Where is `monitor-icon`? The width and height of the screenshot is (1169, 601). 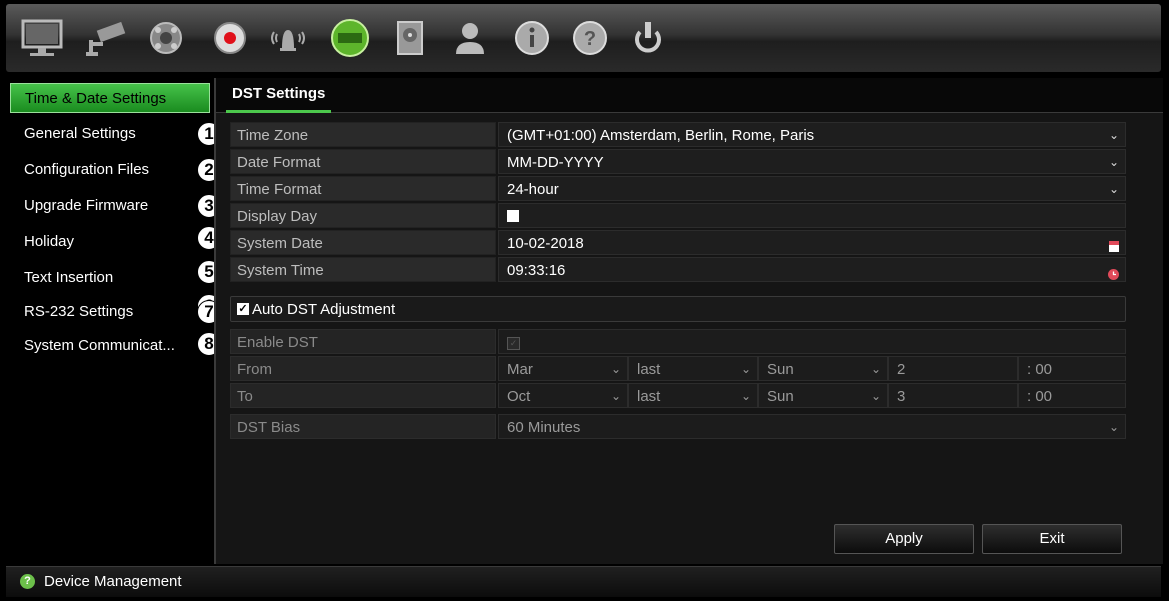 monitor-icon is located at coordinates (42, 38).